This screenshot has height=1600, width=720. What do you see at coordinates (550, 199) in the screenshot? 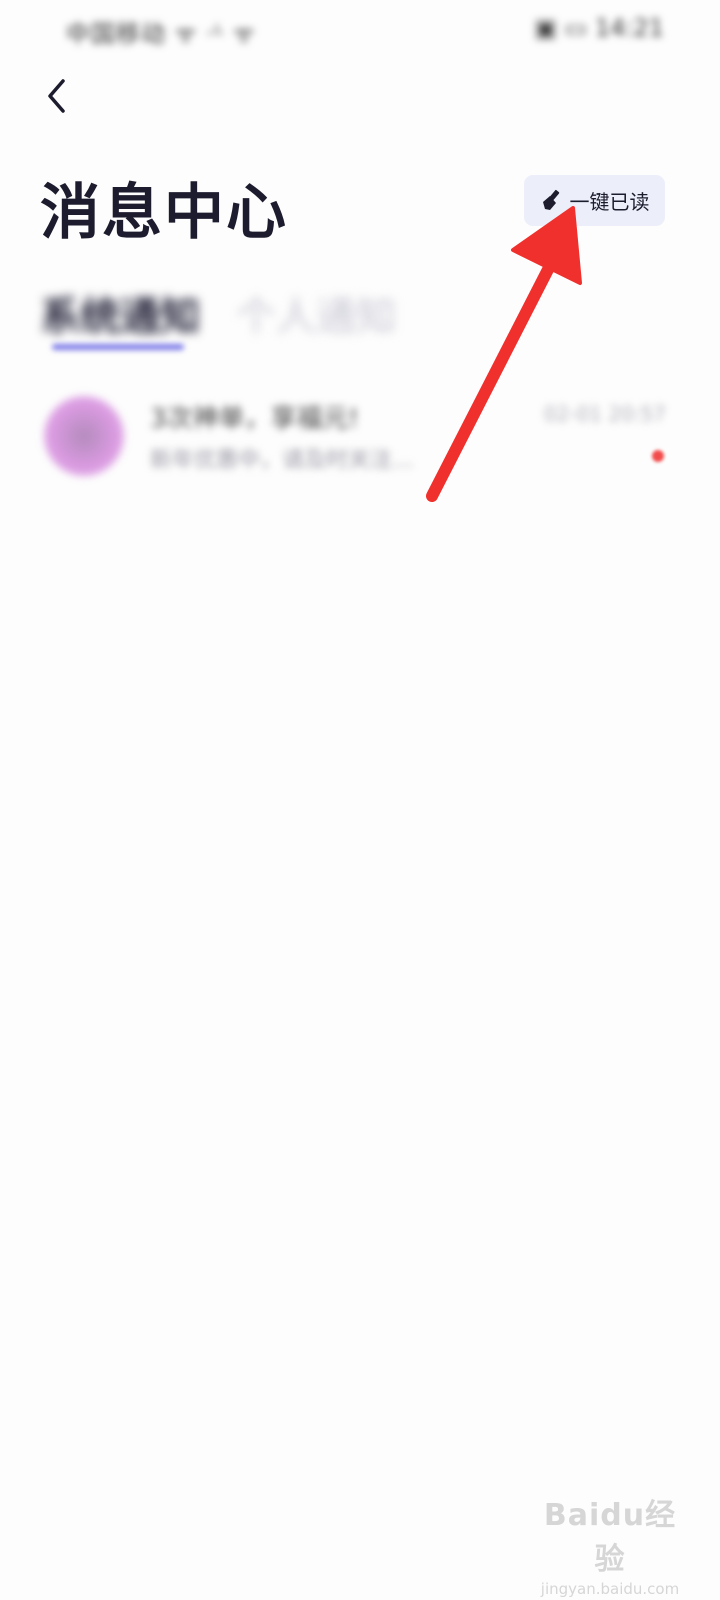
I see `broom-icon` at bounding box center [550, 199].